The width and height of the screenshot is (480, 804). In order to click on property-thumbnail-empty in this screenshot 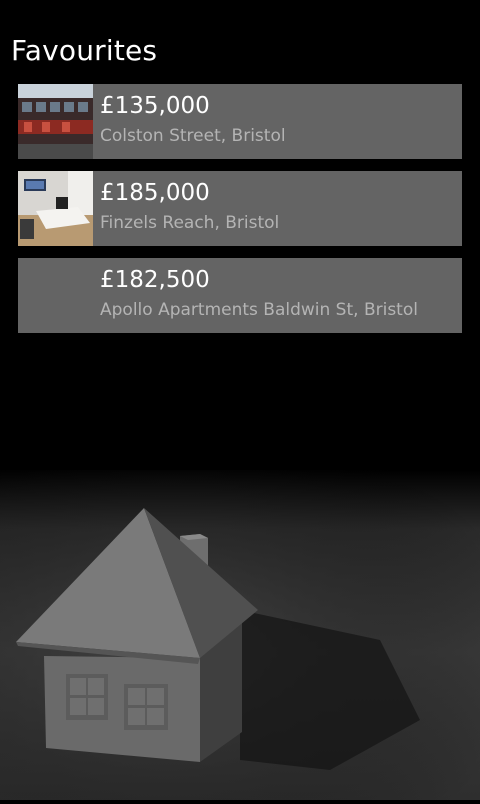, I will do `click(55, 295)`.